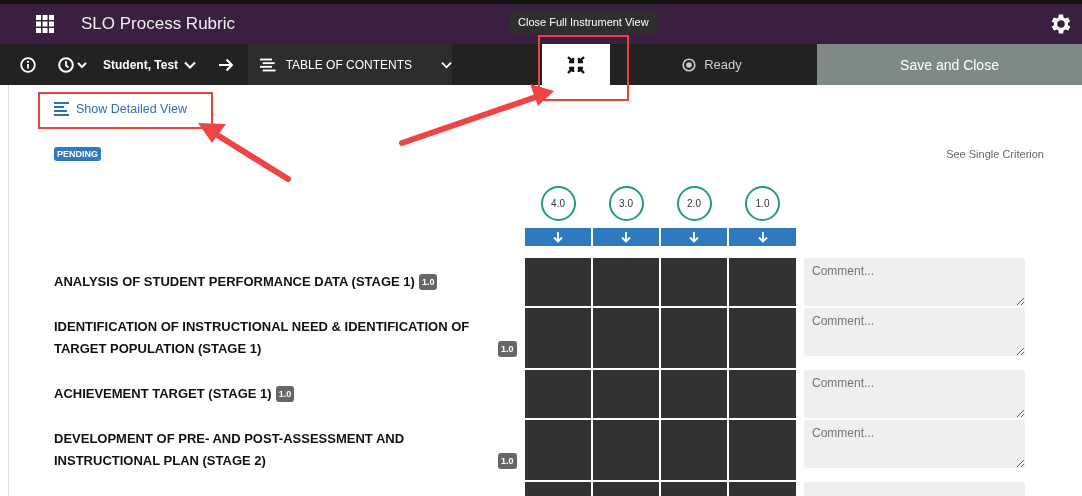  What do you see at coordinates (234, 282) in the screenshot?
I see `criterion-title: ANALYSIS OF STUDENT PERFORMANCE DATA (STAGE 1)` at bounding box center [234, 282].